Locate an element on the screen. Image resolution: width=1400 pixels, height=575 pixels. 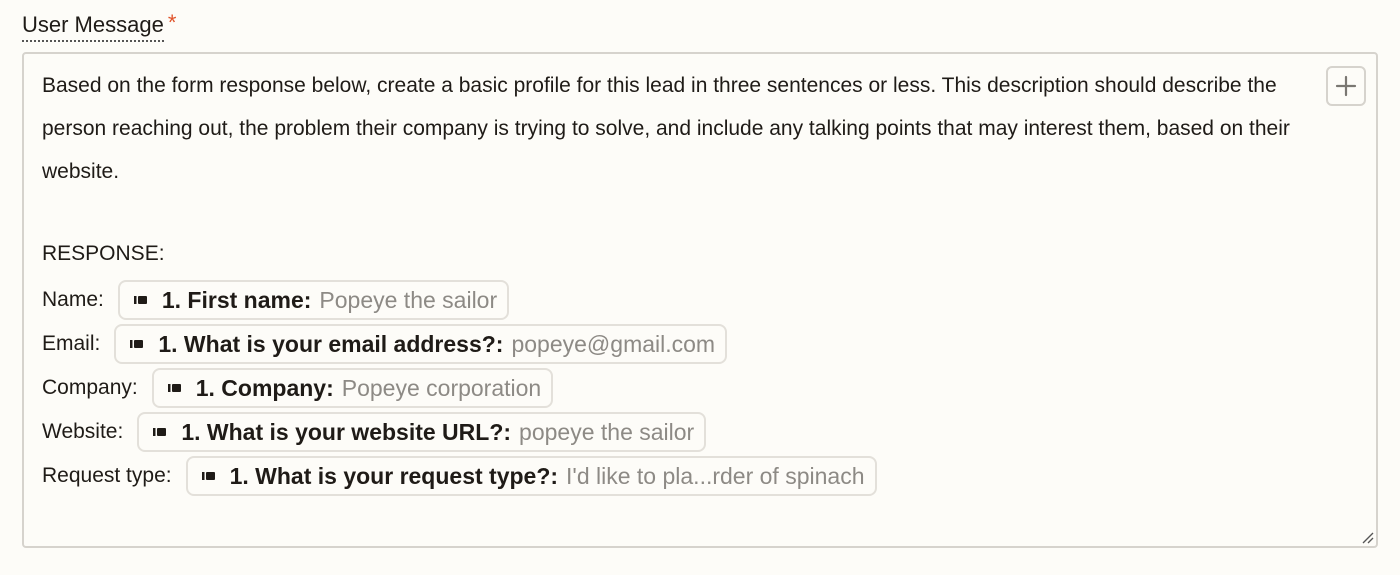
pill-field-value: popeye the sailor is located at coordinates (607, 431).